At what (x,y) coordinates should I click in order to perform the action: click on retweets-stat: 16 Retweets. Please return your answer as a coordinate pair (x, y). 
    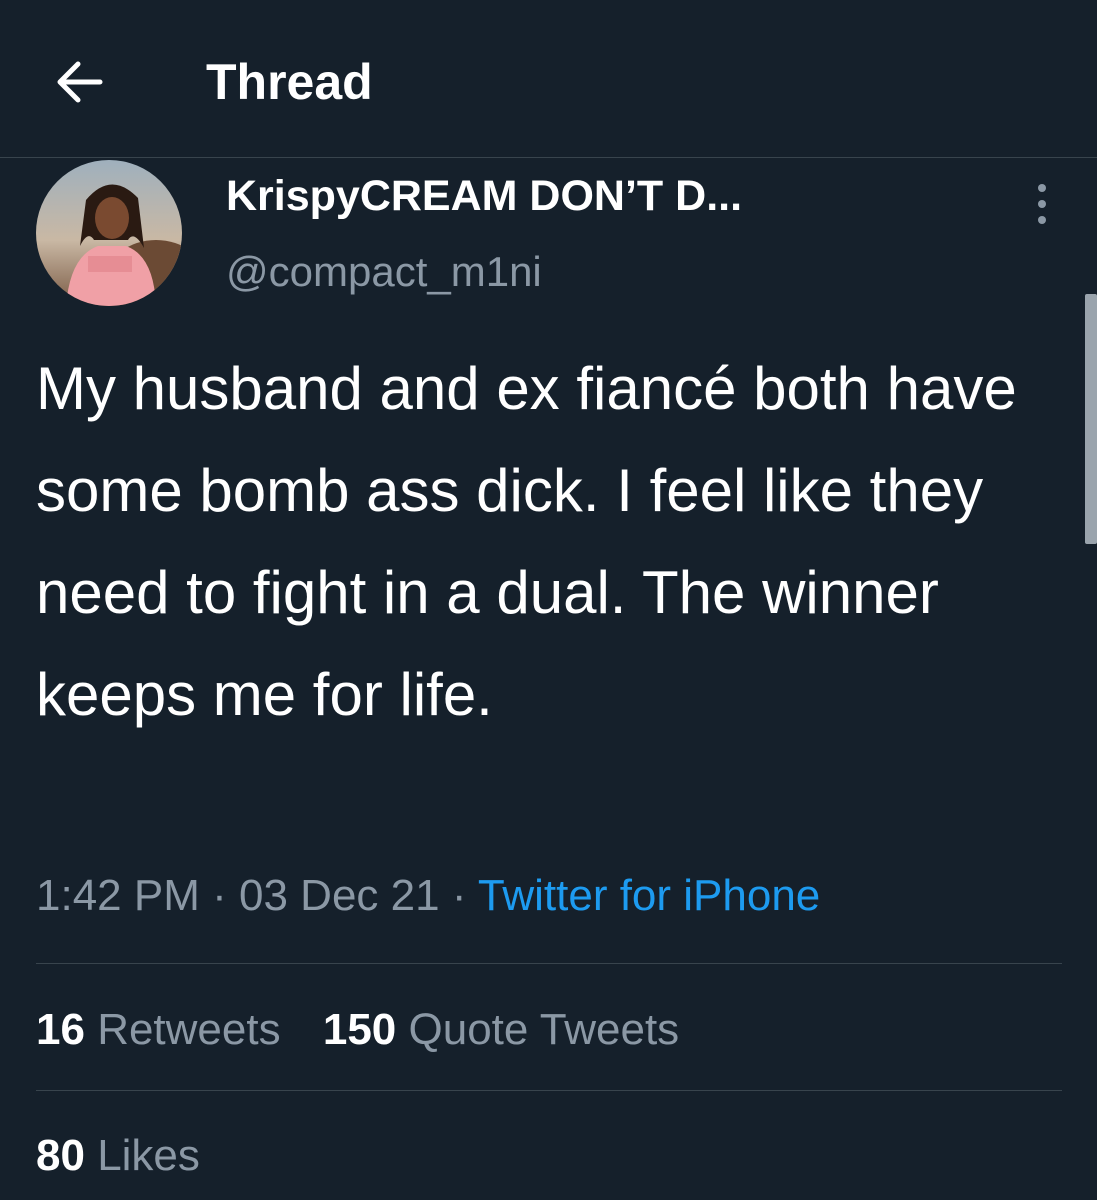
    Looking at the image, I should click on (158, 1030).